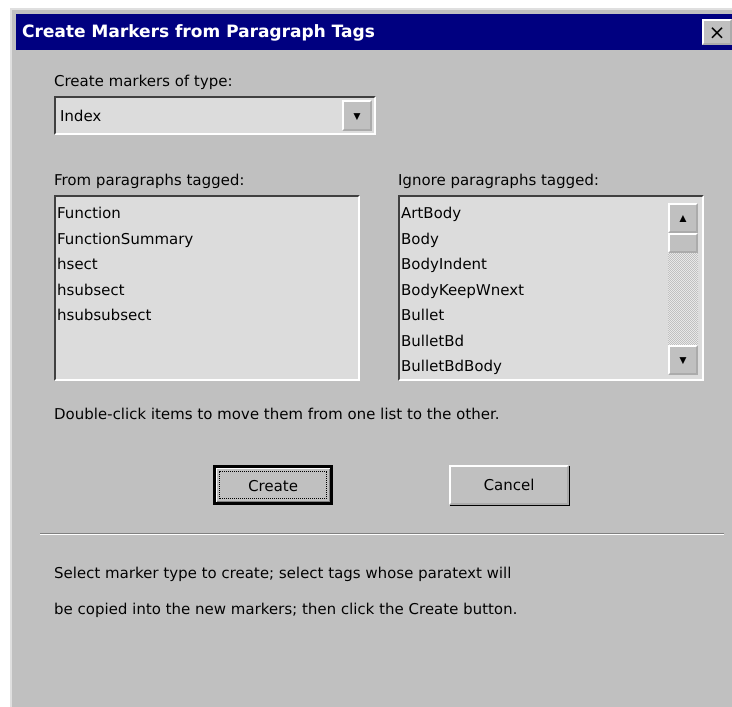  What do you see at coordinates (717, 32) in the screenshot?
I see `close-button: ×` at bounding box center [717, 32].